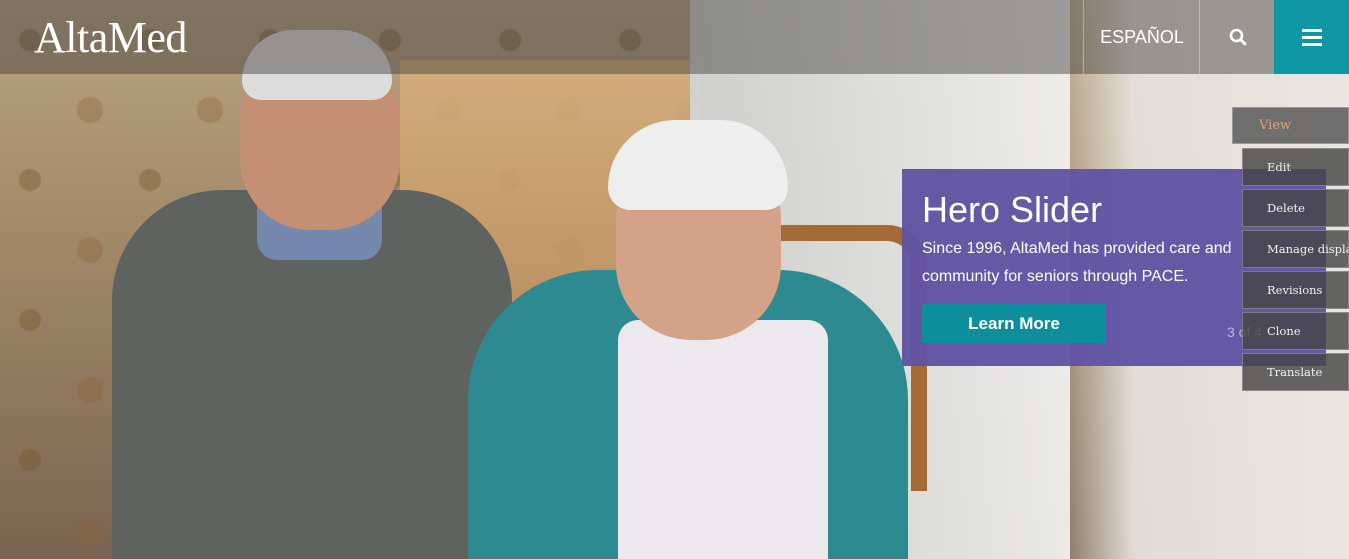 This screenshot has height=559, width=1349. What do you see at coordinates (110, 37) in the screenshot?
I see `altamed-logo: AltaMed` at bounding box center [110, 37].